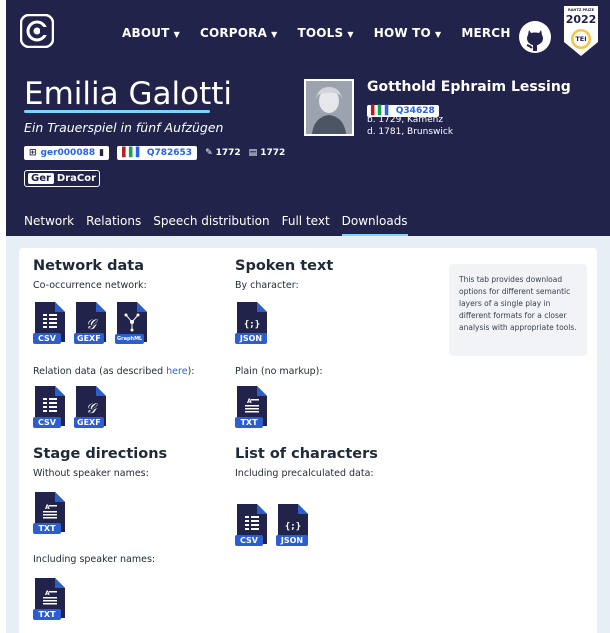  I want to click on corpus-name: DraCor, so click(76, 178).